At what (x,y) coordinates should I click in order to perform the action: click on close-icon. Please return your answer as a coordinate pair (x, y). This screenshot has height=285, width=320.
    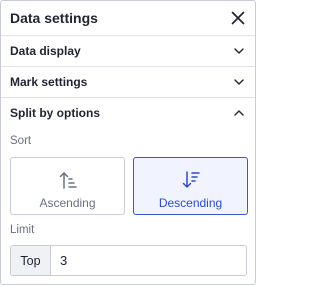
    Looking at the image, I should click on (238, 18).